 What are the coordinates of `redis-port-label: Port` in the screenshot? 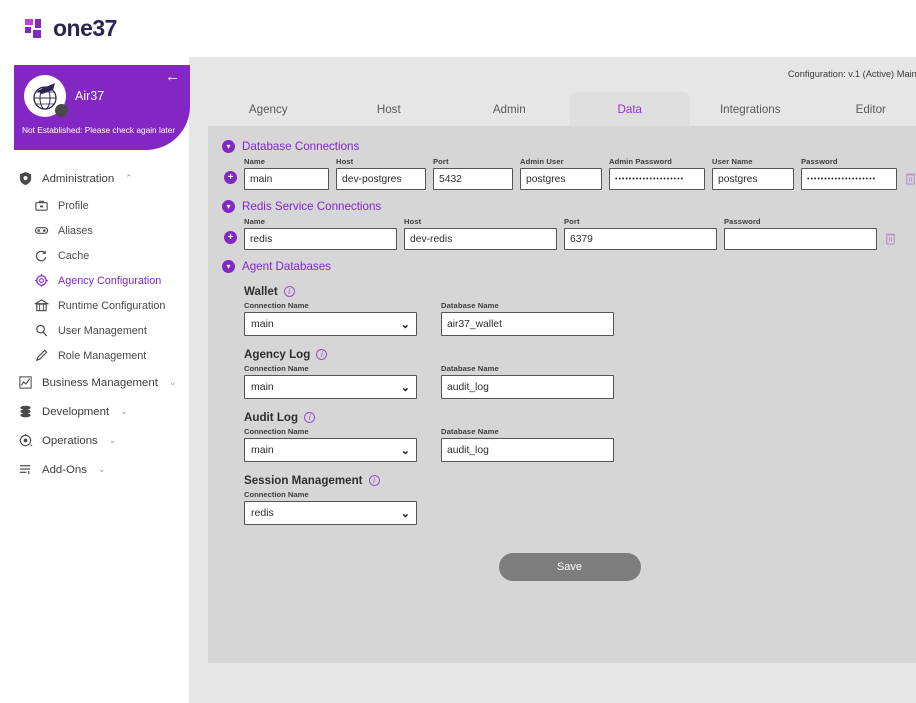 It's located at (572, 221).